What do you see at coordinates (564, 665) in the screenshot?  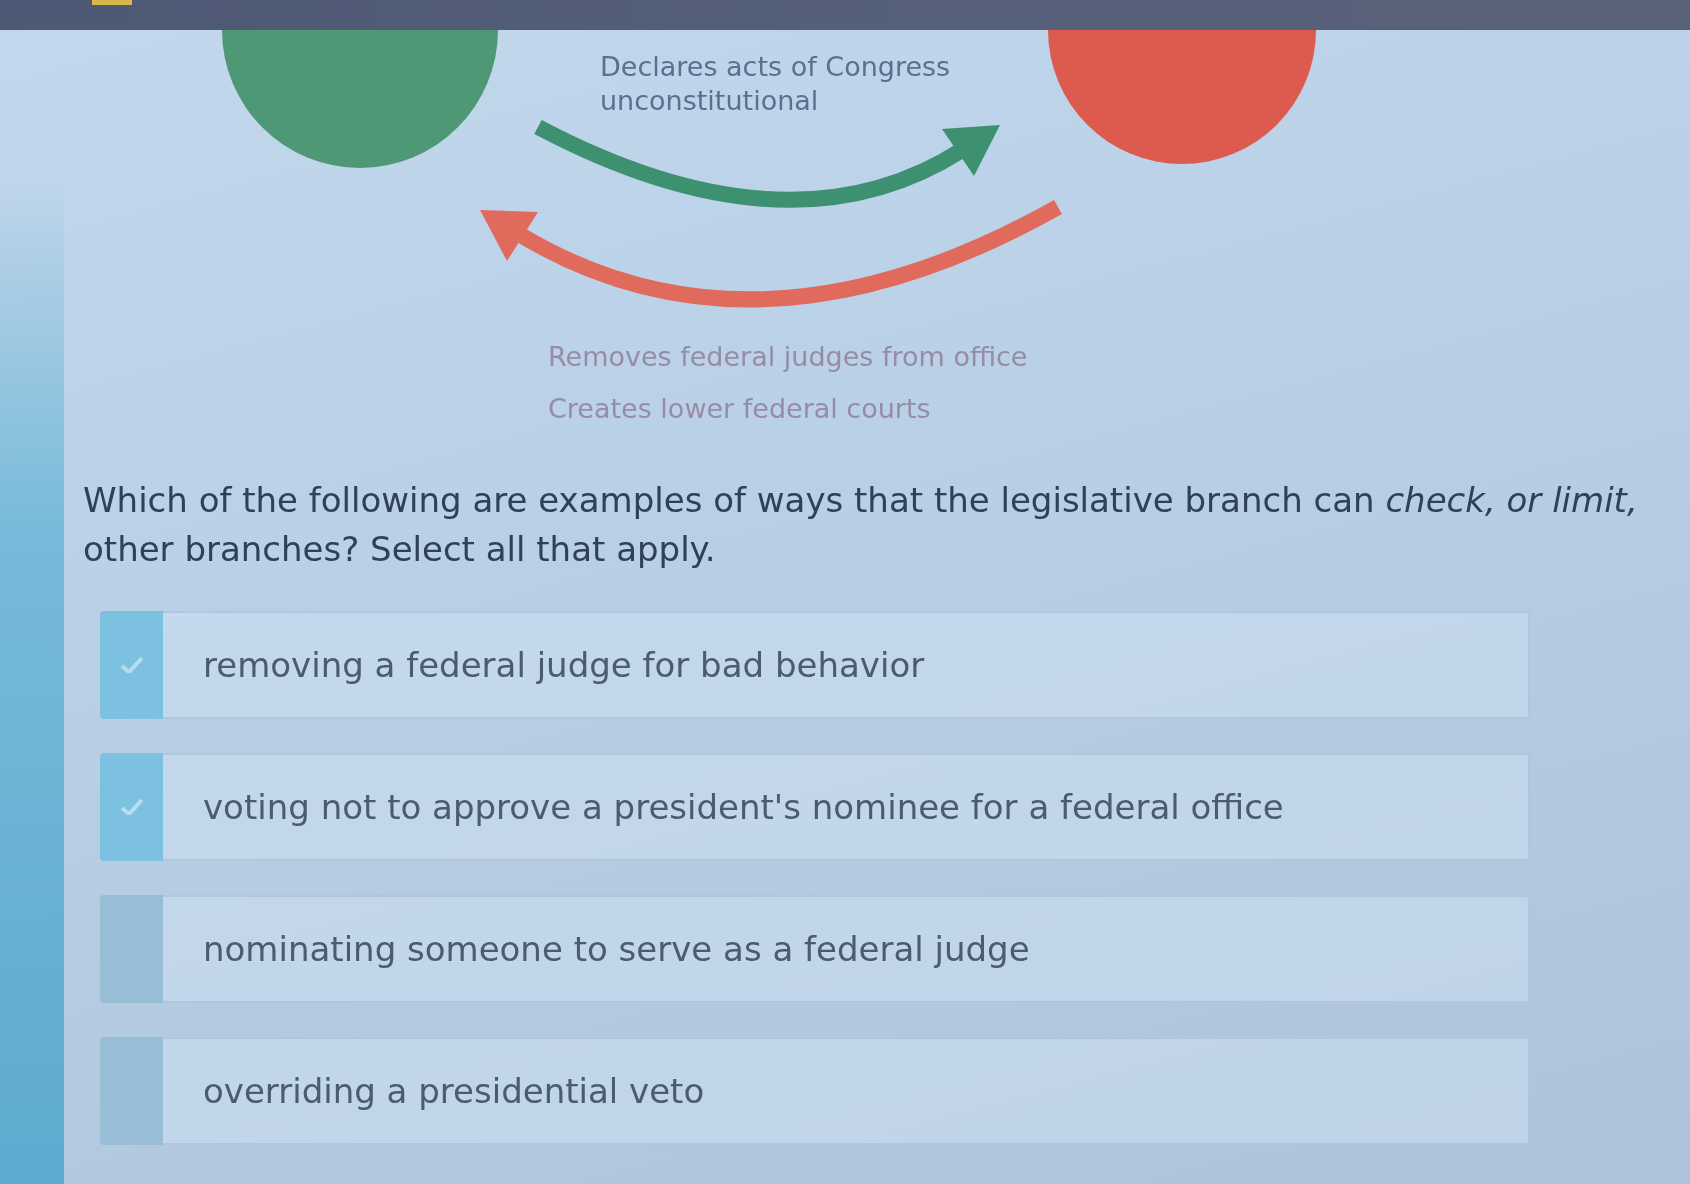 I see `option-label: removing a federal judge for bad behavior` at bounding box center [564, 665].